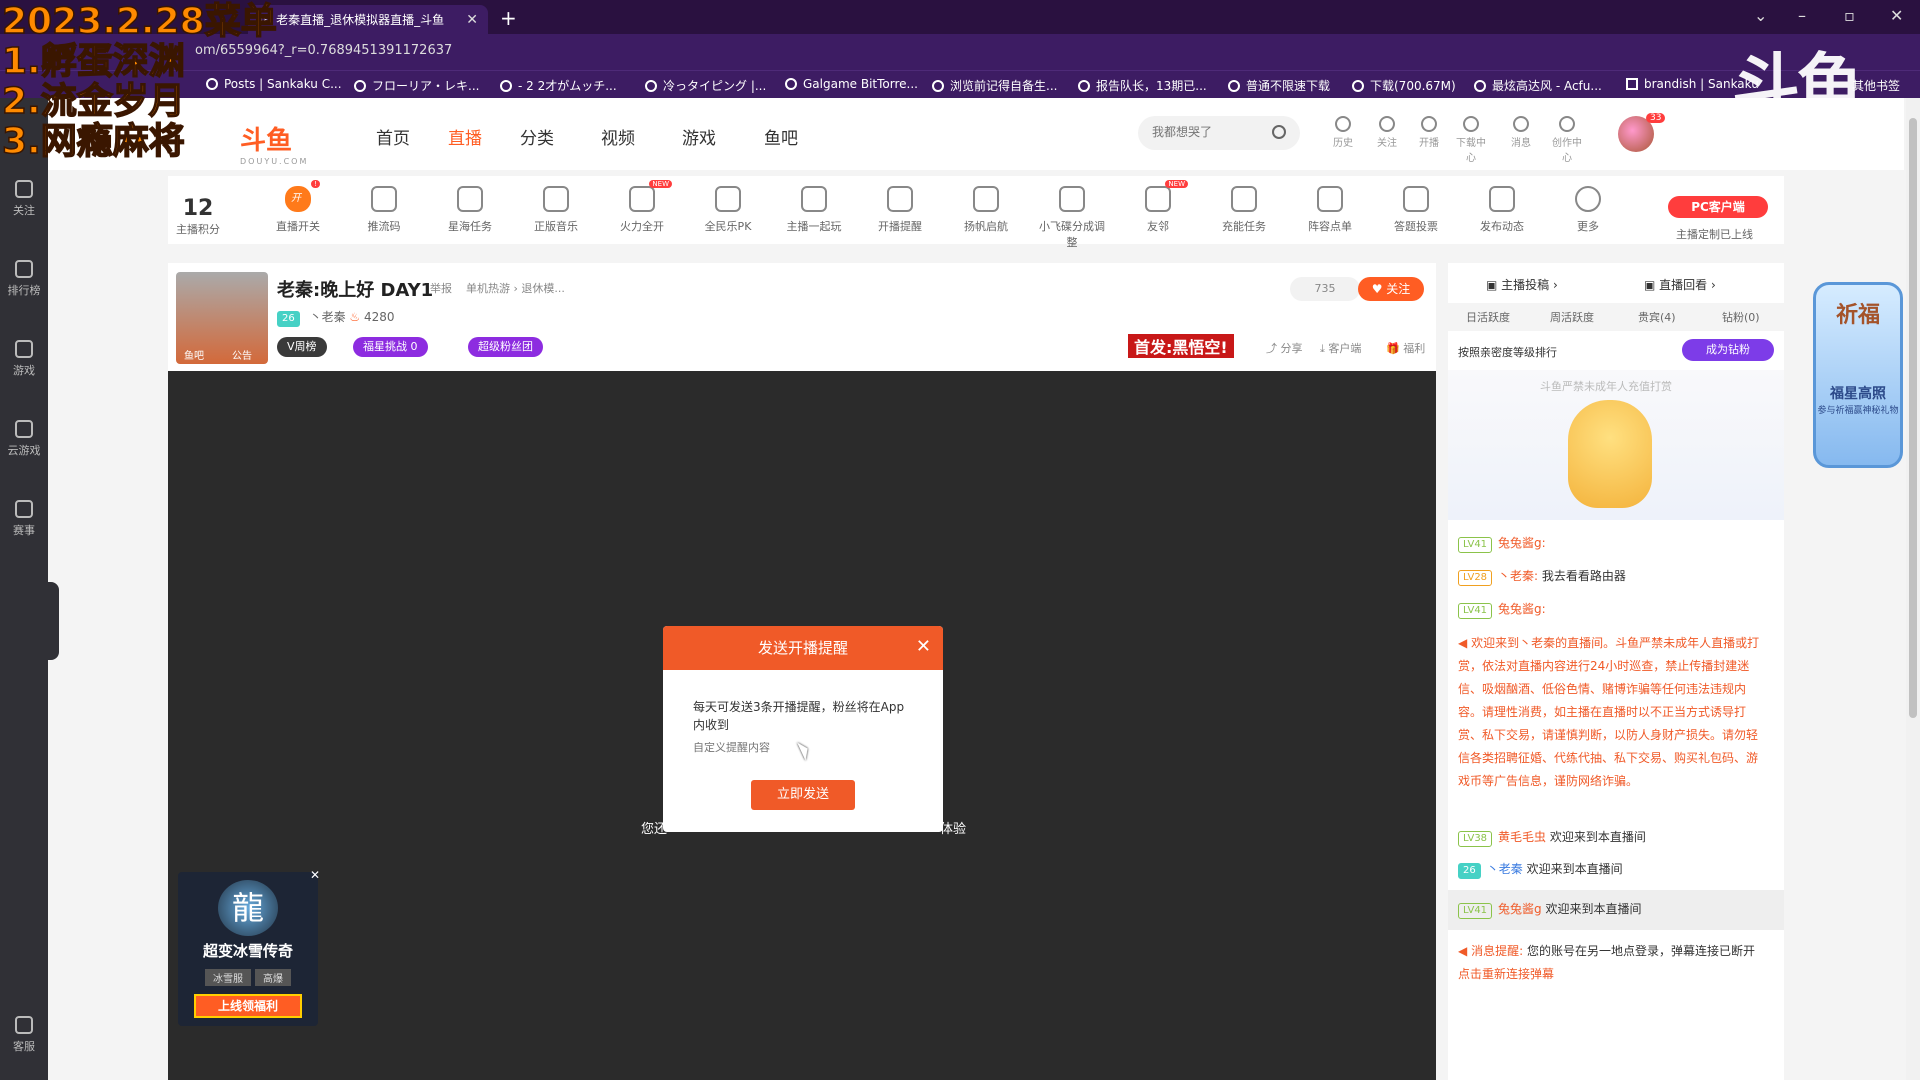 This screenshot has height=1080, width=1920. What do you see at coordinates (537, 136) in the screenshot?
I see `nav-category: 分类` at bounding box center [537, 136].